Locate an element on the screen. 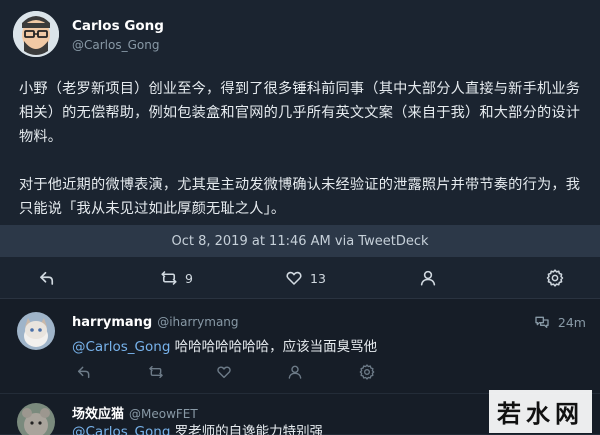  reply-button is located at coordinates (47, 278).